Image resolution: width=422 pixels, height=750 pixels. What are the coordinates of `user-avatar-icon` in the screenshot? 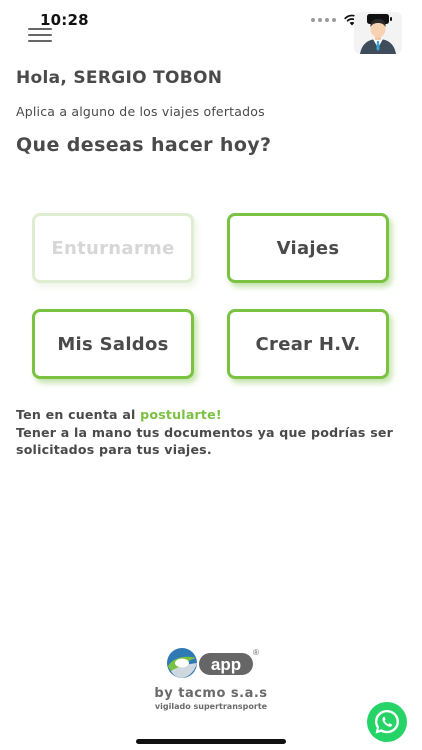 It's located at (378, 33).